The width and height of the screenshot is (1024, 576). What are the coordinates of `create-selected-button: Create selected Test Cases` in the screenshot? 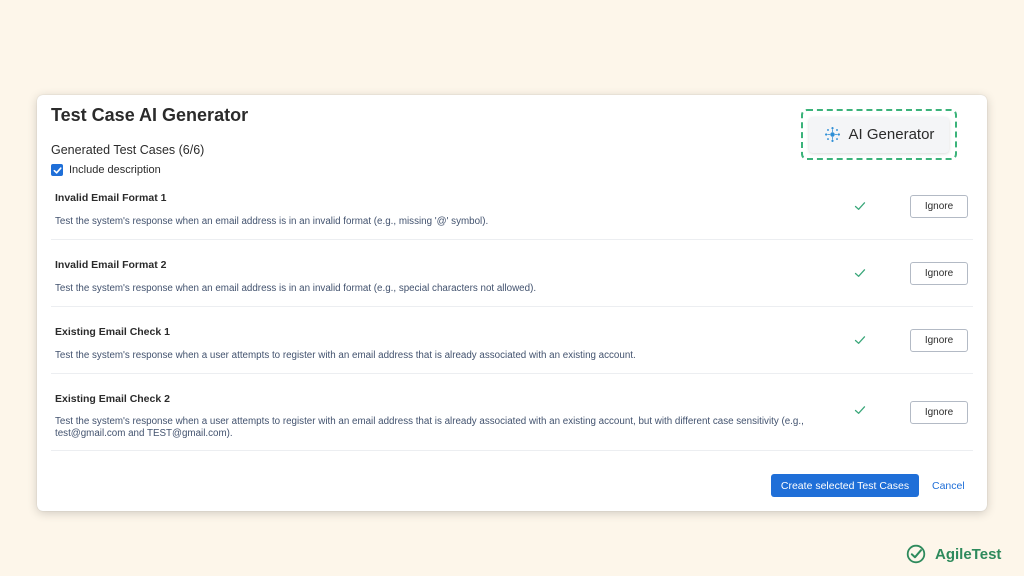 It's located at (845, 485).